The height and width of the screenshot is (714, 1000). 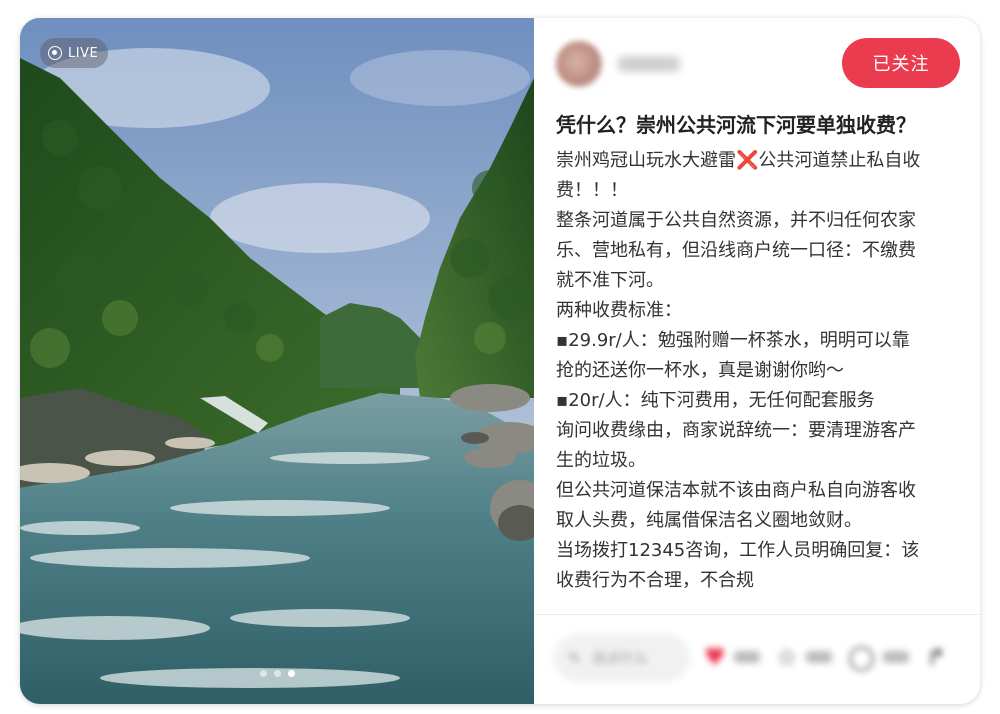 What do you see at coordinates (715, 400) in the screenshot?
I see `post-body-line: ▪︎20r/人：纯下河费用，无任何配套服务` at bounding box center [715, 400].